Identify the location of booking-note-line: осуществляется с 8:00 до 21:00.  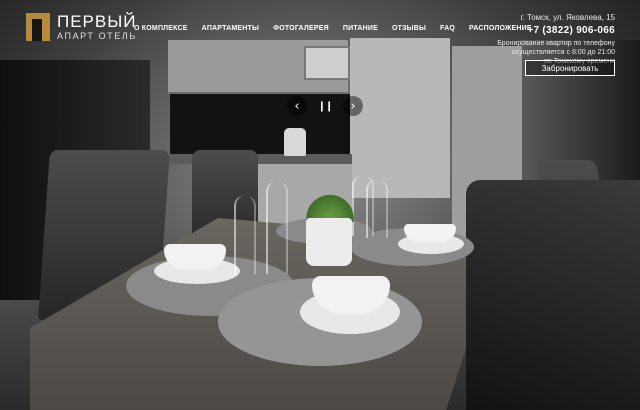
(563, 52).